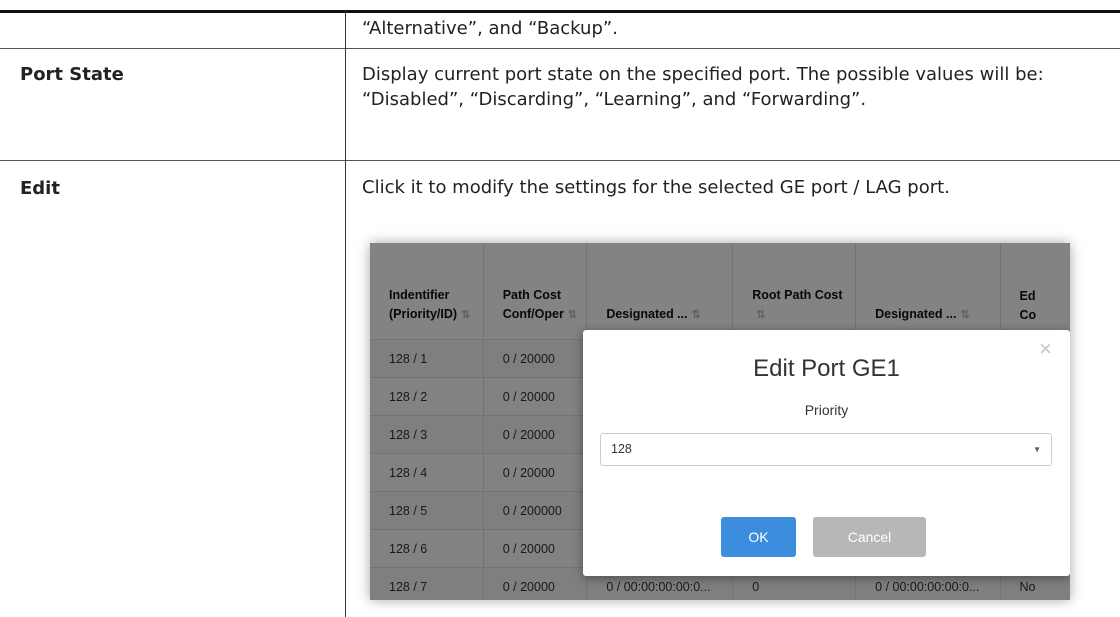  Describe the element at coordinates (758, 537) in the screenshot. I see `ok-button: OK` at that location.